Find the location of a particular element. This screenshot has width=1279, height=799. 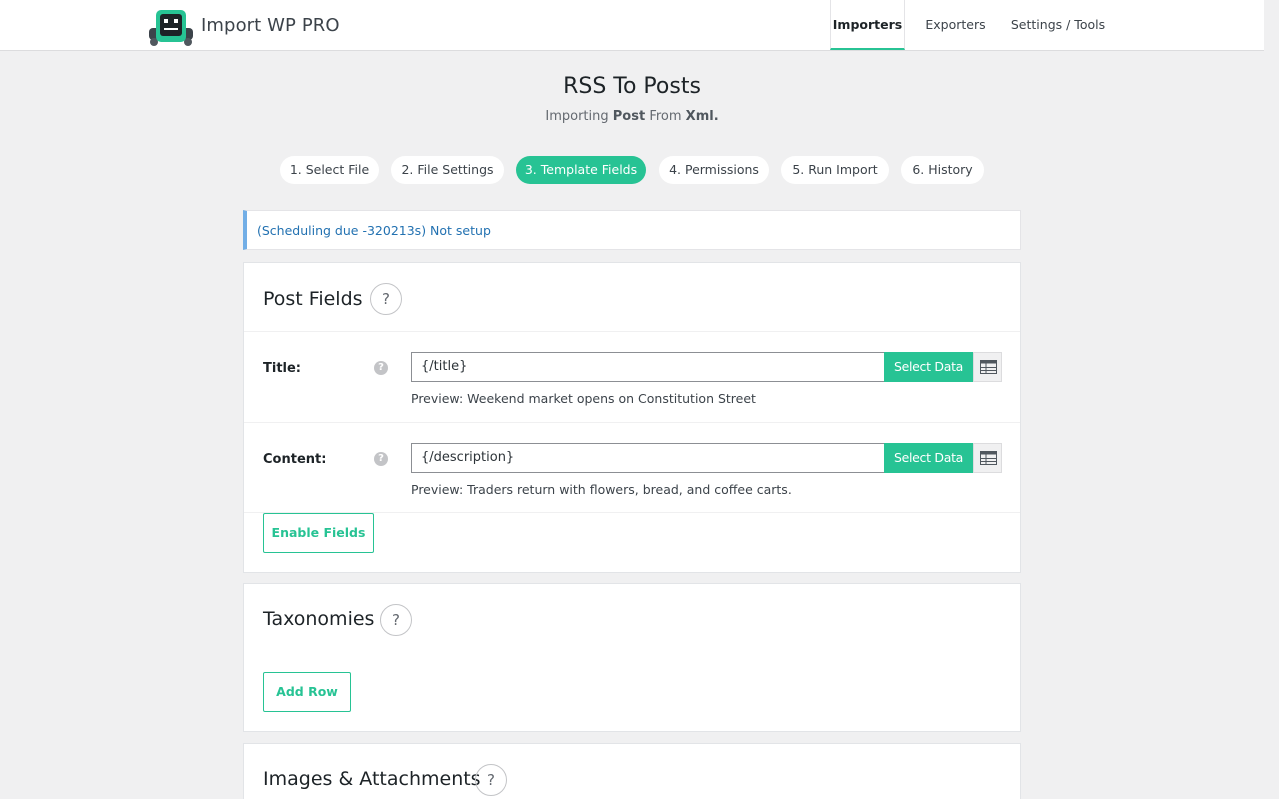

post-fields-title: Post Fields is located at coordinates (313, 299).